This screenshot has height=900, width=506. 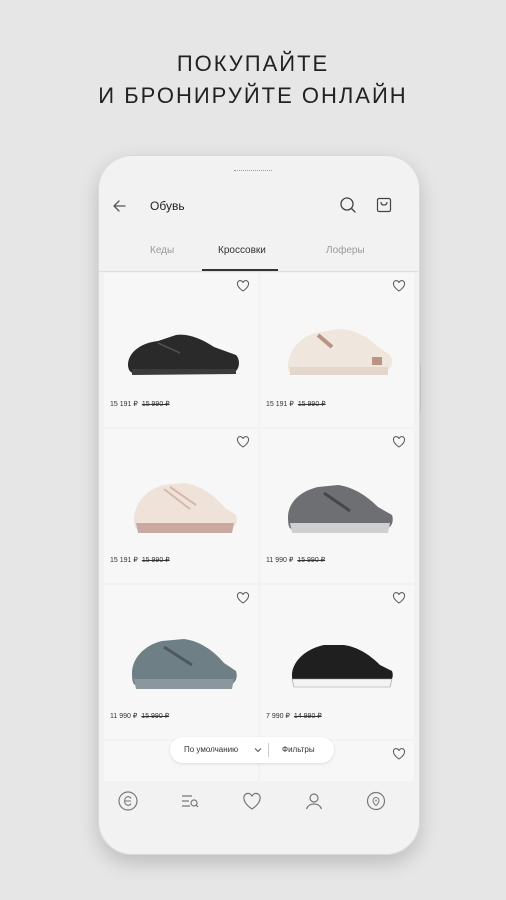 What do you see at coordinates (258, 750) in the screenshot?
I see `chevron-down-icon` at bounding box center [258, 750].